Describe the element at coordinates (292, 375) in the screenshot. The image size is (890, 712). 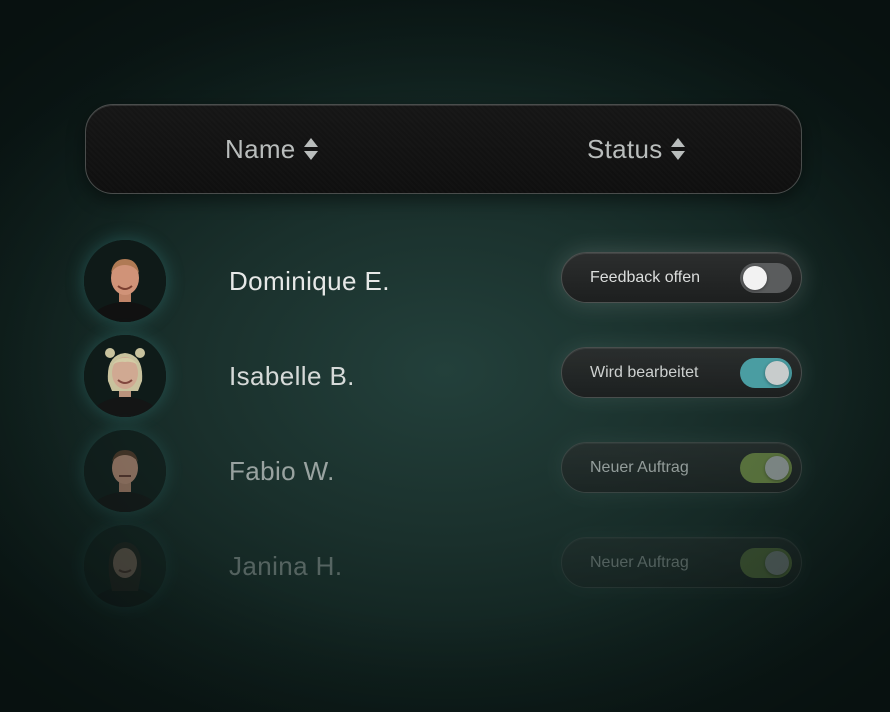
I see `person-name: Isabelle B.` at that location.